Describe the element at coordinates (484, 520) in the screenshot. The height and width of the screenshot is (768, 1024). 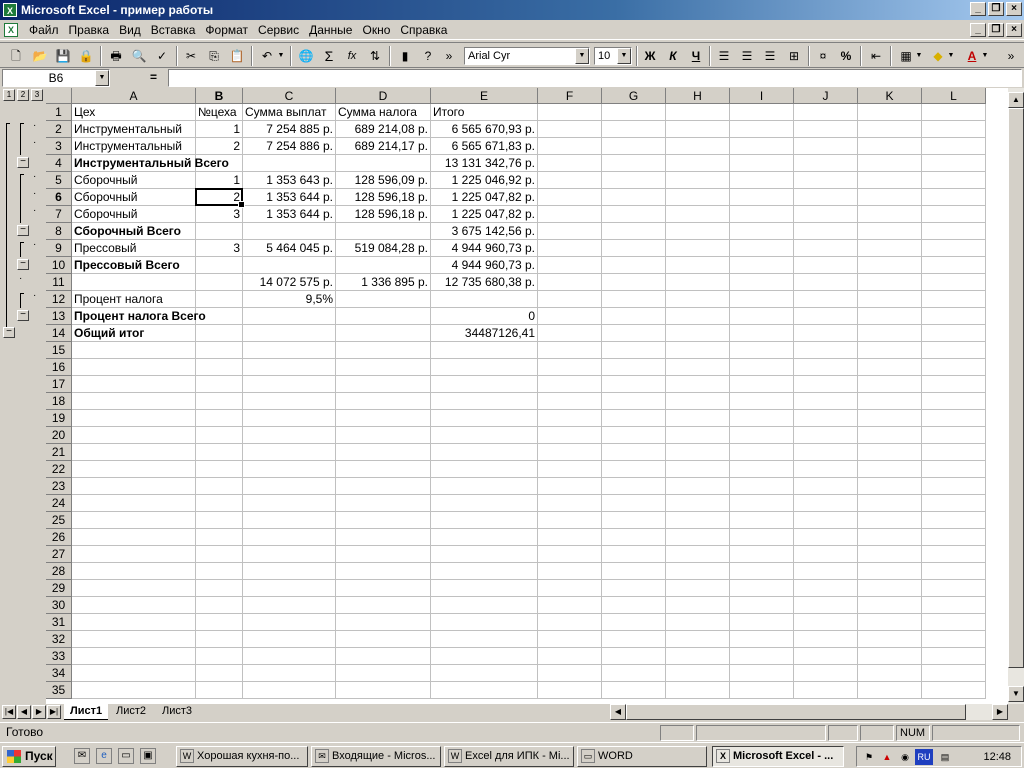
I see `cell-E25` at that location.